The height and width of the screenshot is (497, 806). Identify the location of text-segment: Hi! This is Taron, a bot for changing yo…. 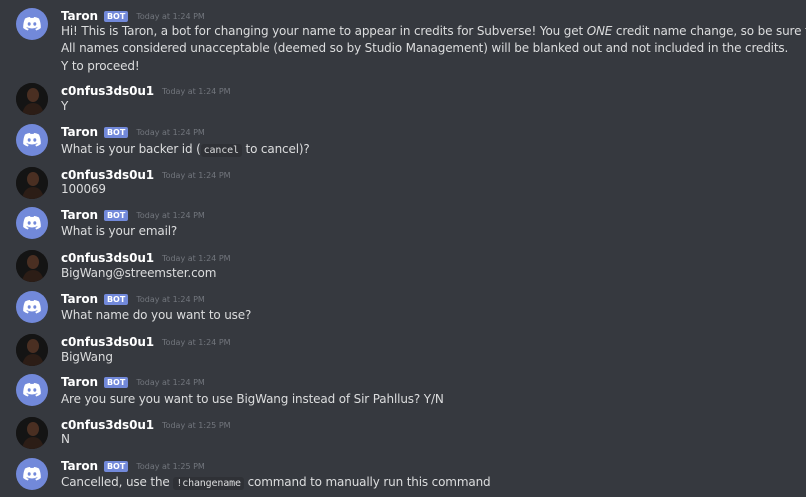
(324, 31).